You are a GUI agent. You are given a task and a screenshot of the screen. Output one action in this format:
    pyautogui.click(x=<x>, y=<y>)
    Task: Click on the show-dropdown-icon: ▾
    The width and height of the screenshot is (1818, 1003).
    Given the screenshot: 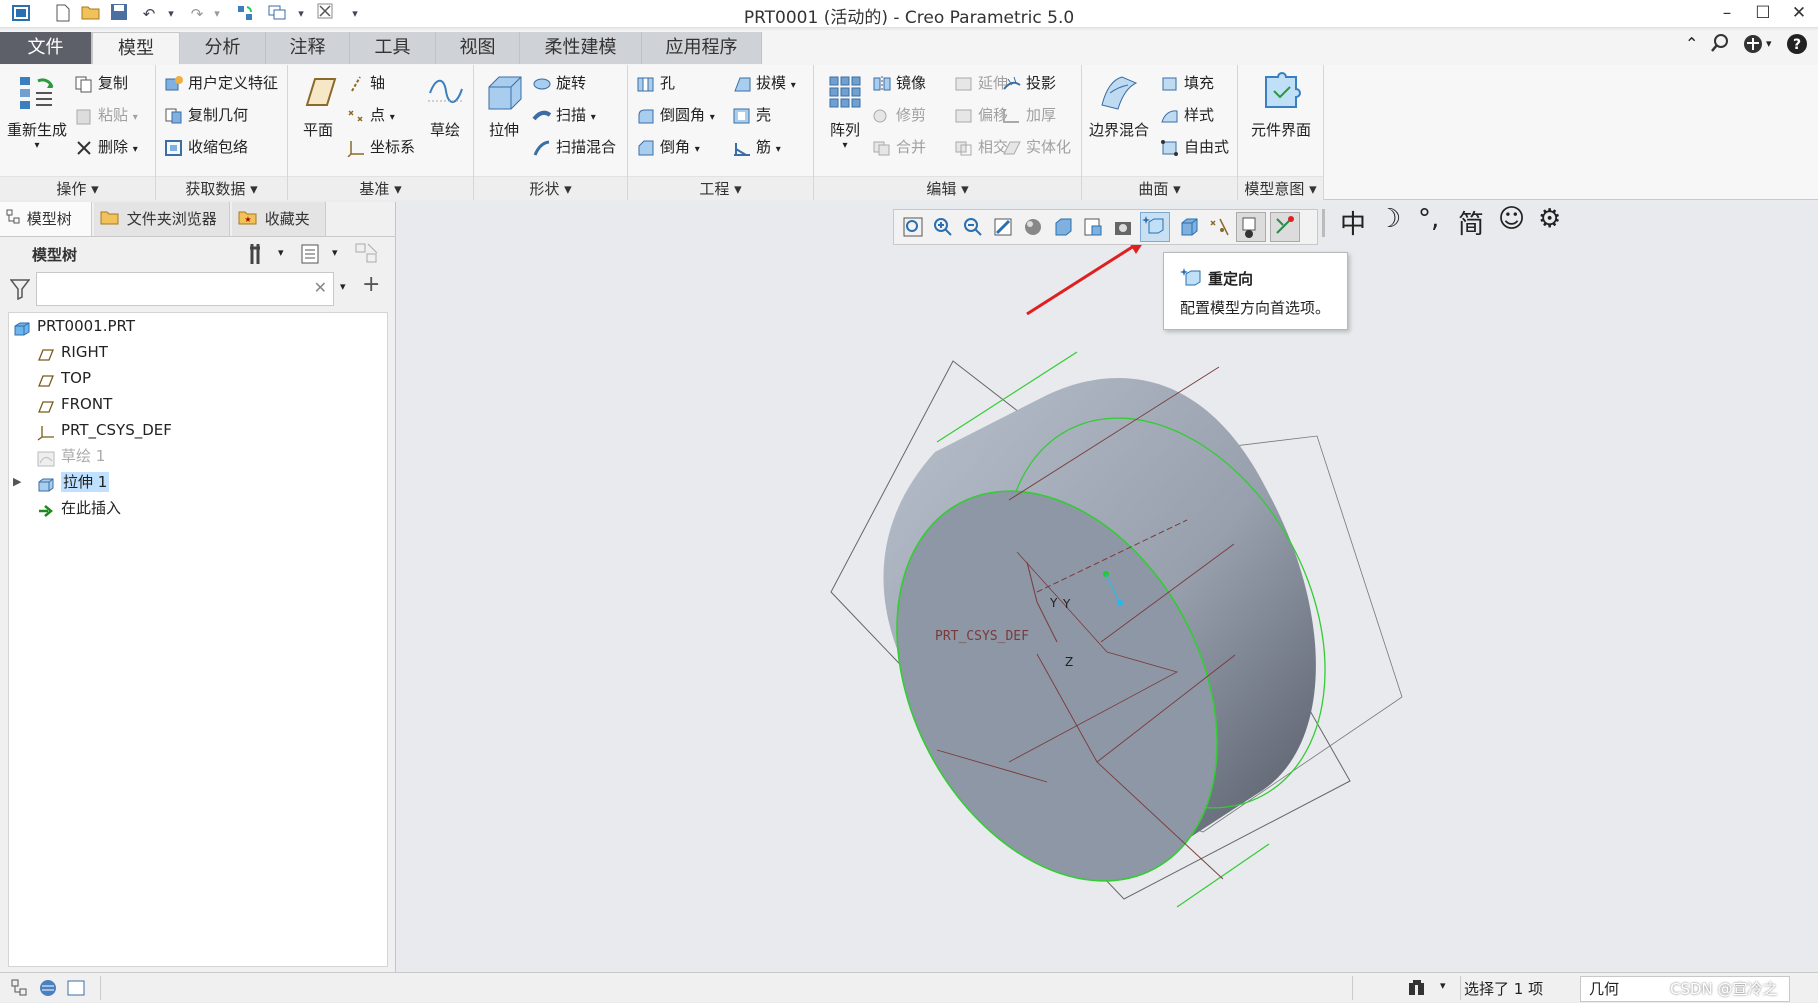 What is the action you would take?
    pyautogui.click(x=335, y=252)
    